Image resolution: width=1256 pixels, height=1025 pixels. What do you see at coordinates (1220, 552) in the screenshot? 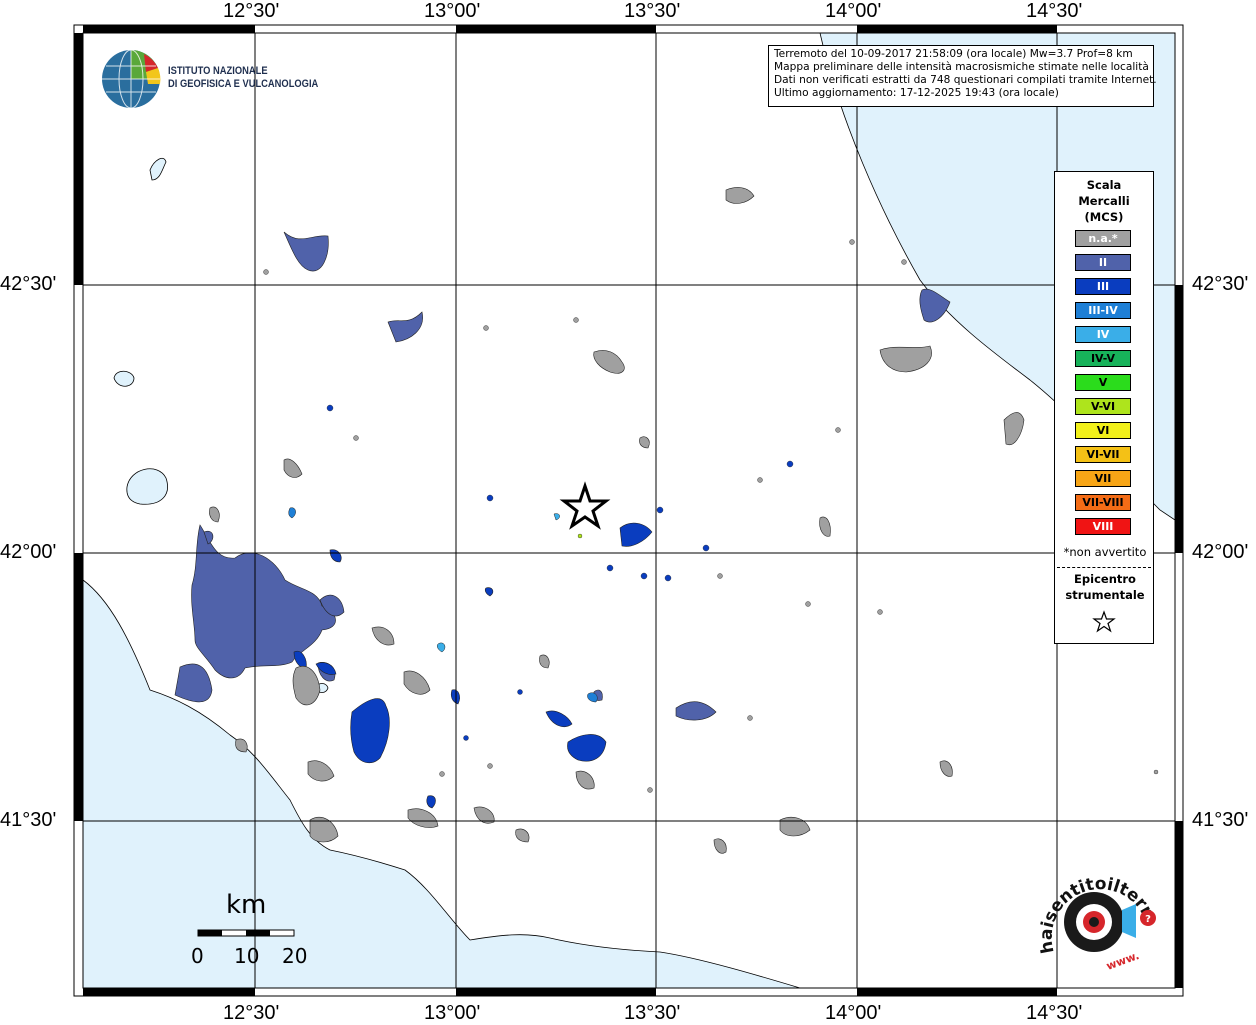
I see `lat-label-right-2: 42°00'` at bounding box center [1220, 552].